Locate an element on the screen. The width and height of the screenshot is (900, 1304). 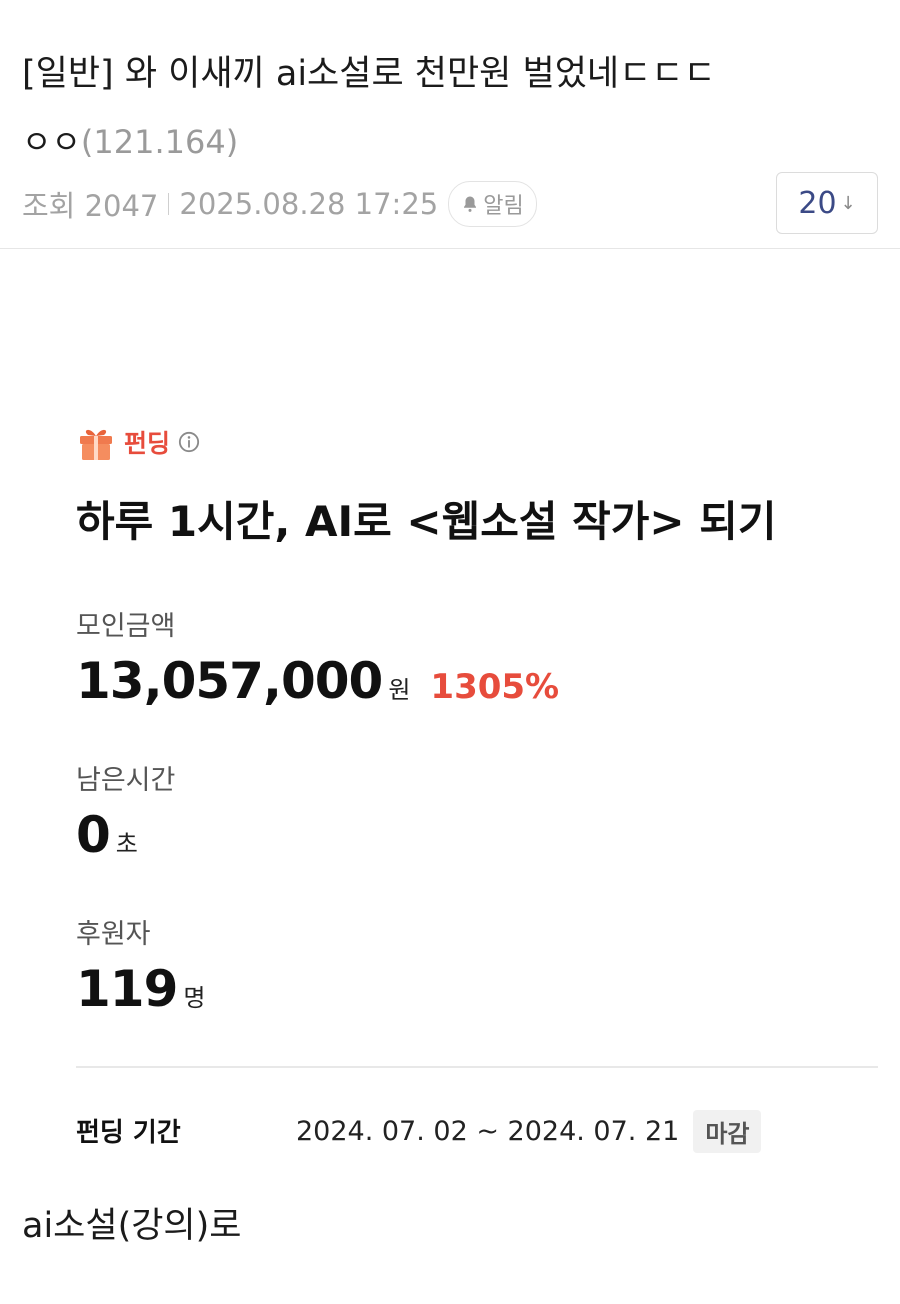
status-badge: 마감 is located at coordinates (727, 1131).